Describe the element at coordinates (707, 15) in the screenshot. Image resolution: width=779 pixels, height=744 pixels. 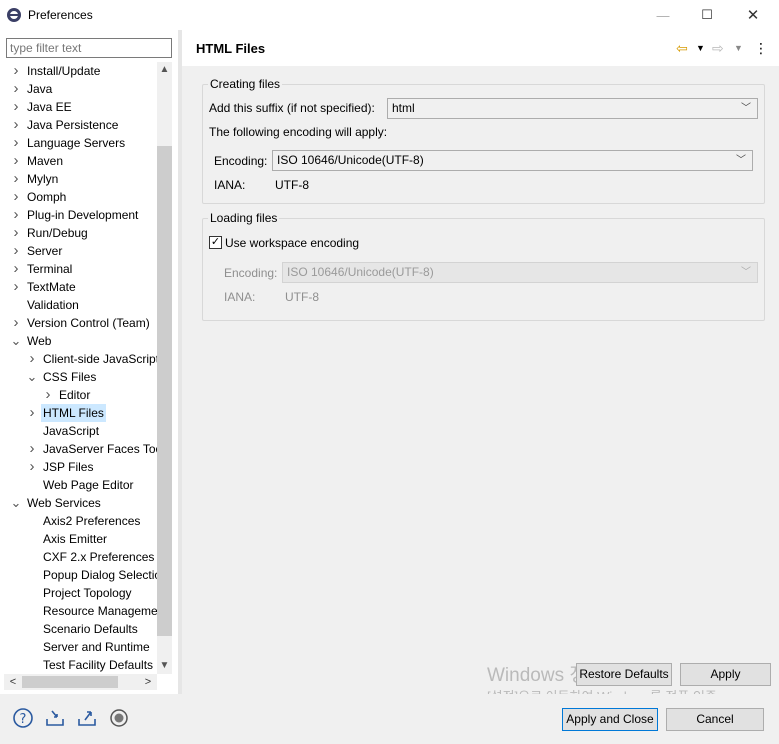
I see `maximize-button: ☐` at that location.